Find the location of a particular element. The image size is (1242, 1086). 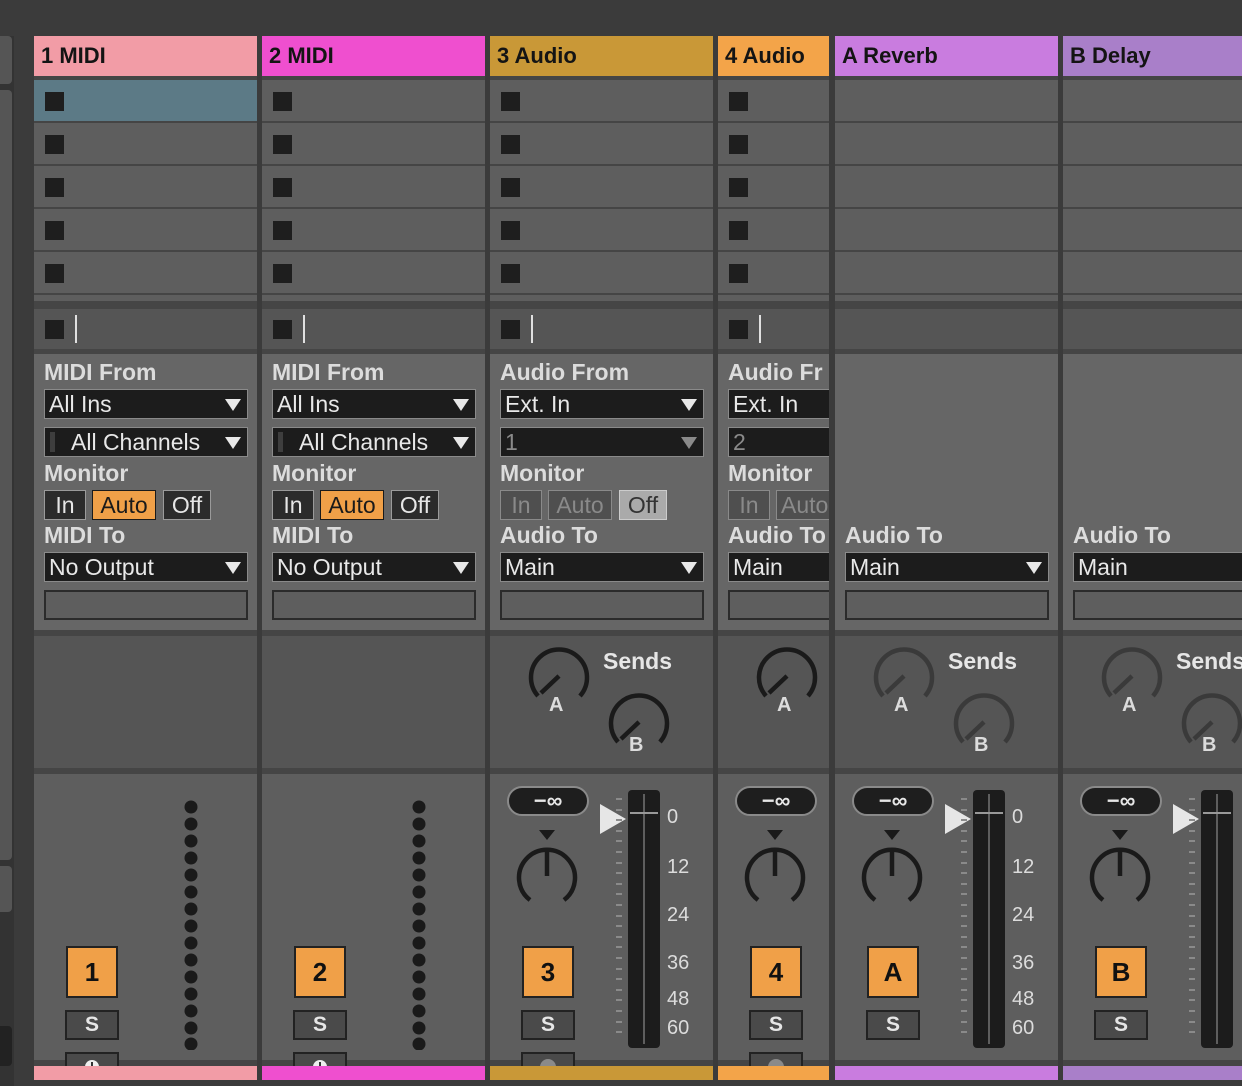

input-channel-dropdown: 2 is located at coordinates (778, 442).